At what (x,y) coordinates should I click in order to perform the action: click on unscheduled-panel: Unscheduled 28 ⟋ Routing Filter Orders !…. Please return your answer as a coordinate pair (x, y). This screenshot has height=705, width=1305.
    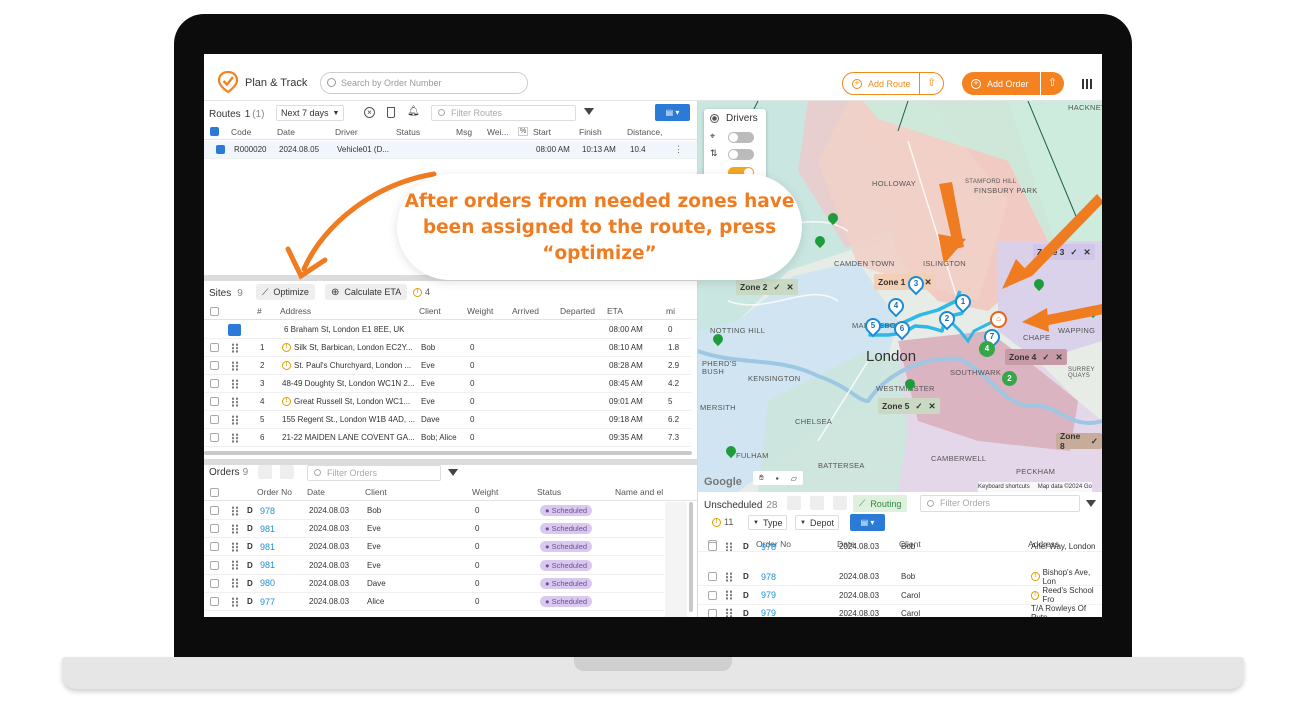
    Looking at the image, I should click on (900, 554).